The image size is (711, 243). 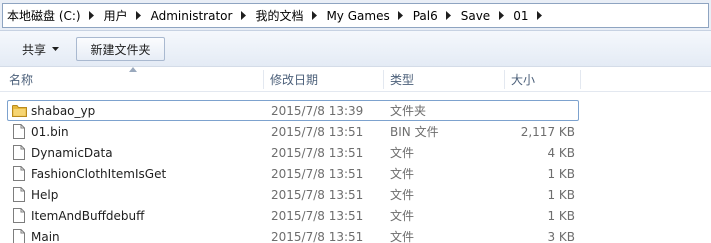 What do you see at coordinates (355, 79) in the screenshot?
I see `column-header: 名称 修改日期 类型 大小` at bounding box center [355, 79].